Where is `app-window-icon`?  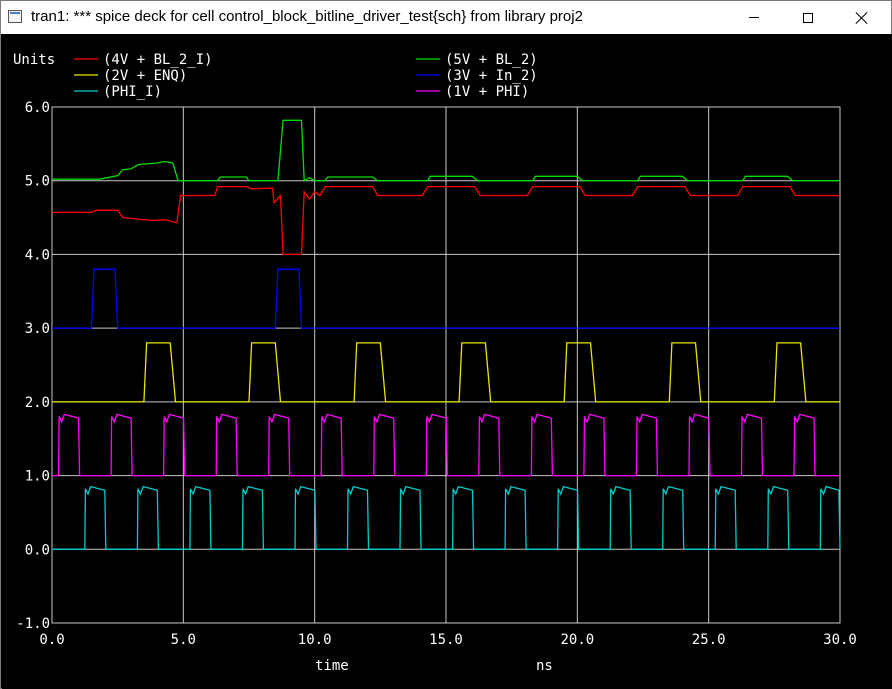 app-window-icon is located at coordinates (15, 16).